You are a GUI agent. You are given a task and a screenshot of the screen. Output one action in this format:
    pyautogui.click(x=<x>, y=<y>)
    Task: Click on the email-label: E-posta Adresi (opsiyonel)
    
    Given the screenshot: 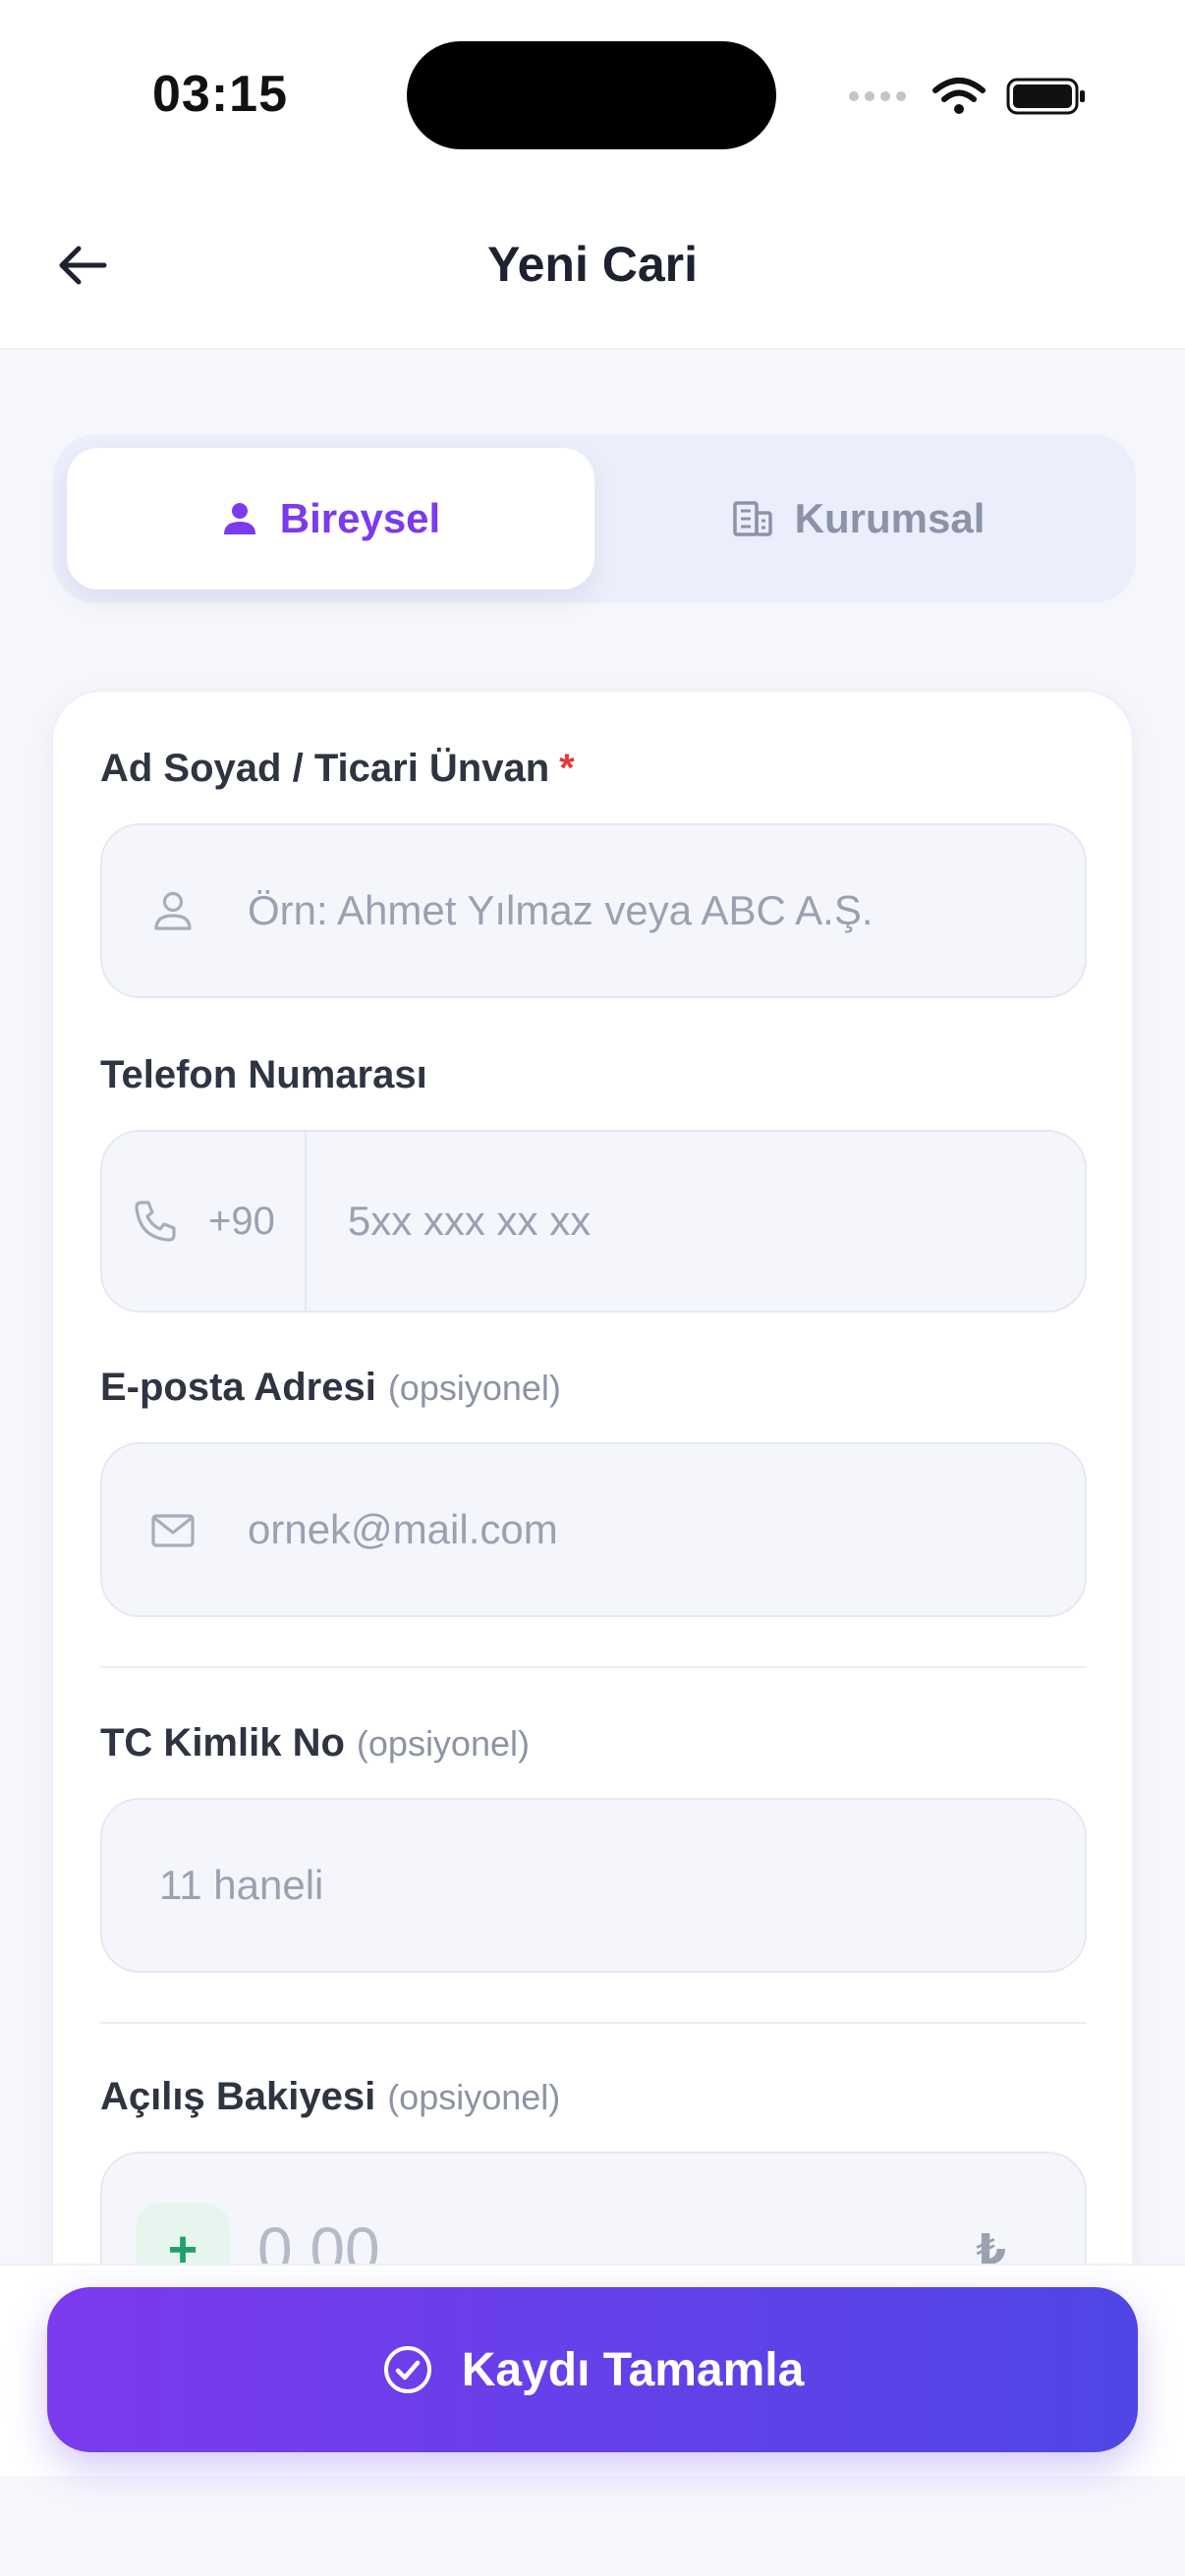 What is the action you would take?
    pyautogui.click(x=331, y=1388)
    